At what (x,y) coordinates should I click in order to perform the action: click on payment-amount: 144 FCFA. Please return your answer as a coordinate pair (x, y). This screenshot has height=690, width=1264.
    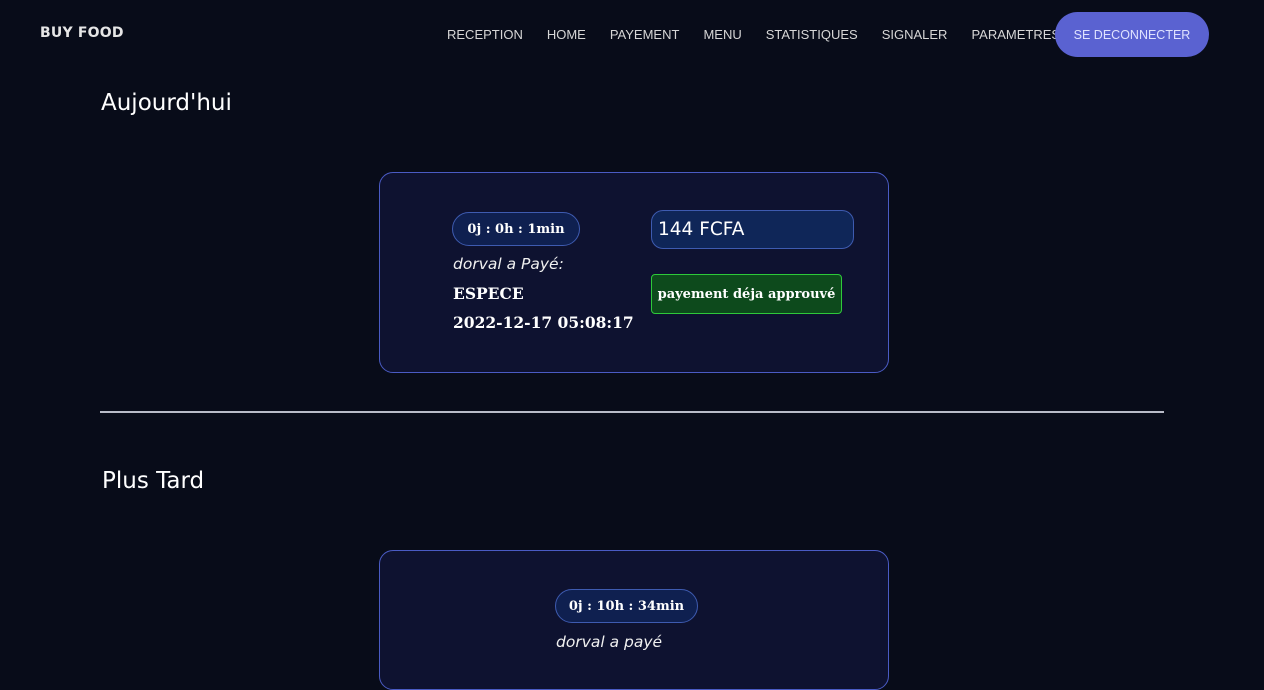
    Looking at the image, I should click on (752, 229).